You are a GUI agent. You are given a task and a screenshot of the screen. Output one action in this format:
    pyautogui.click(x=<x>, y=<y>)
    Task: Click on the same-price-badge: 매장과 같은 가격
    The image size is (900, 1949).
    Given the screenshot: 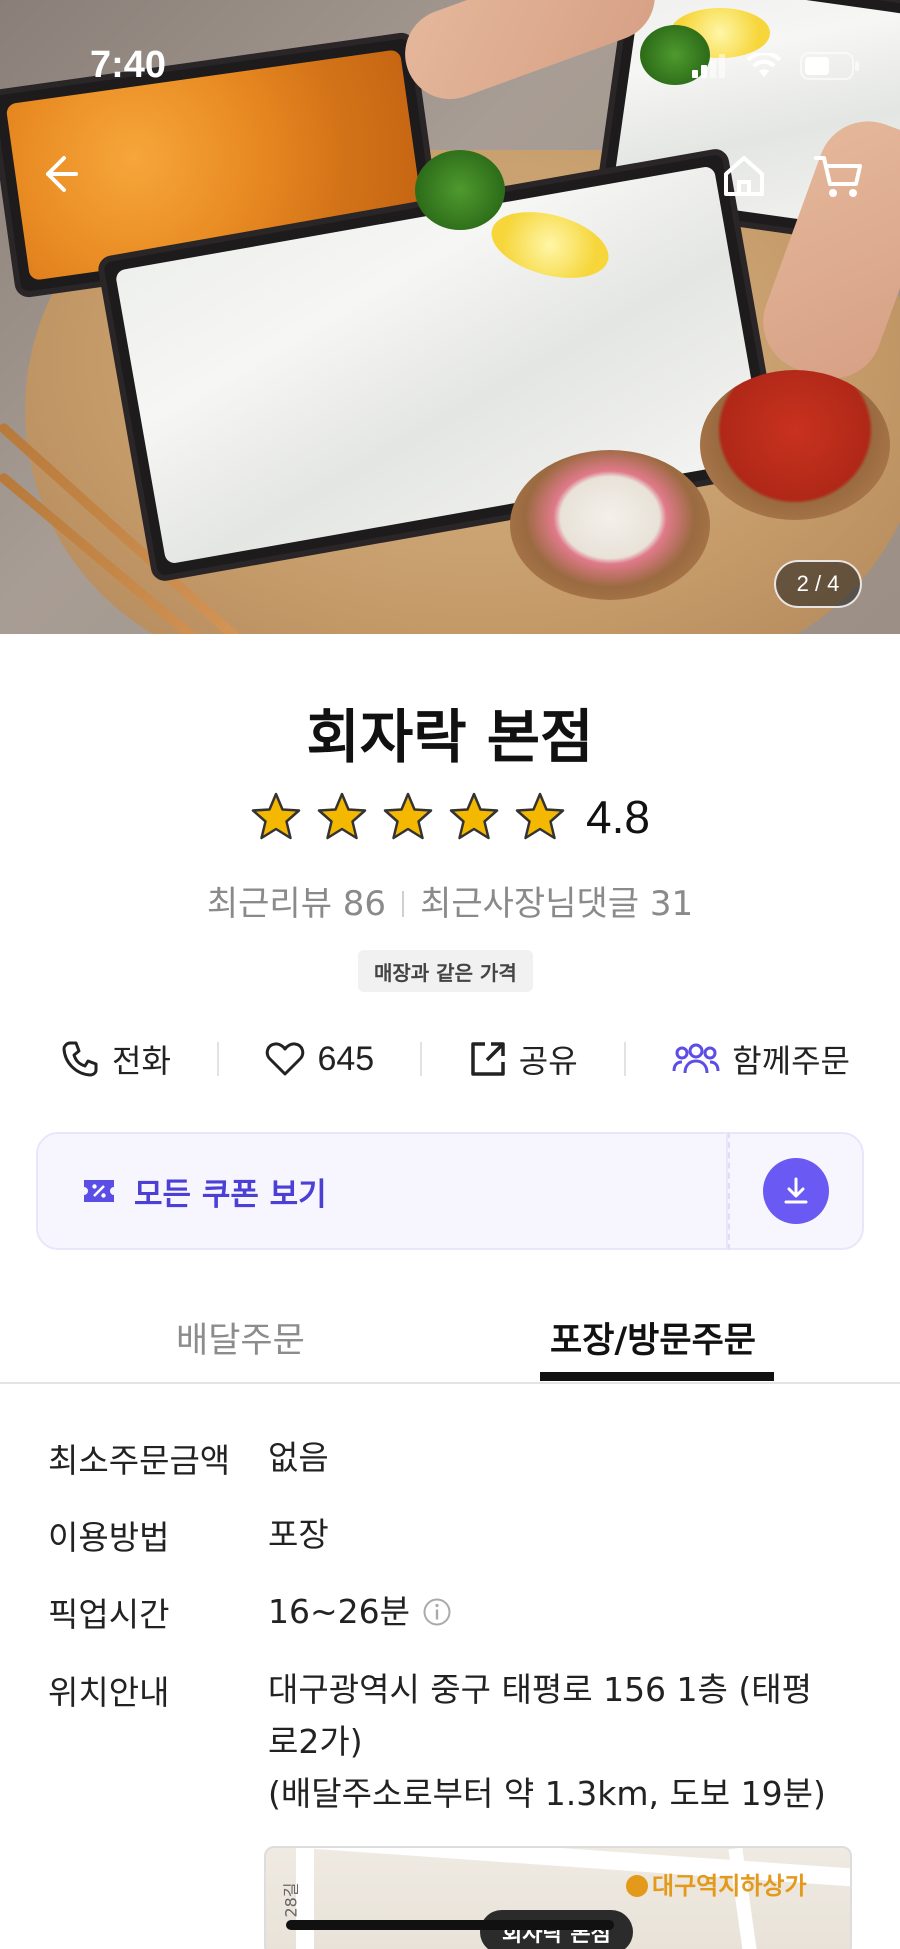 What is the action you would take?
    pyautogui.click(x=445, y=971)
    